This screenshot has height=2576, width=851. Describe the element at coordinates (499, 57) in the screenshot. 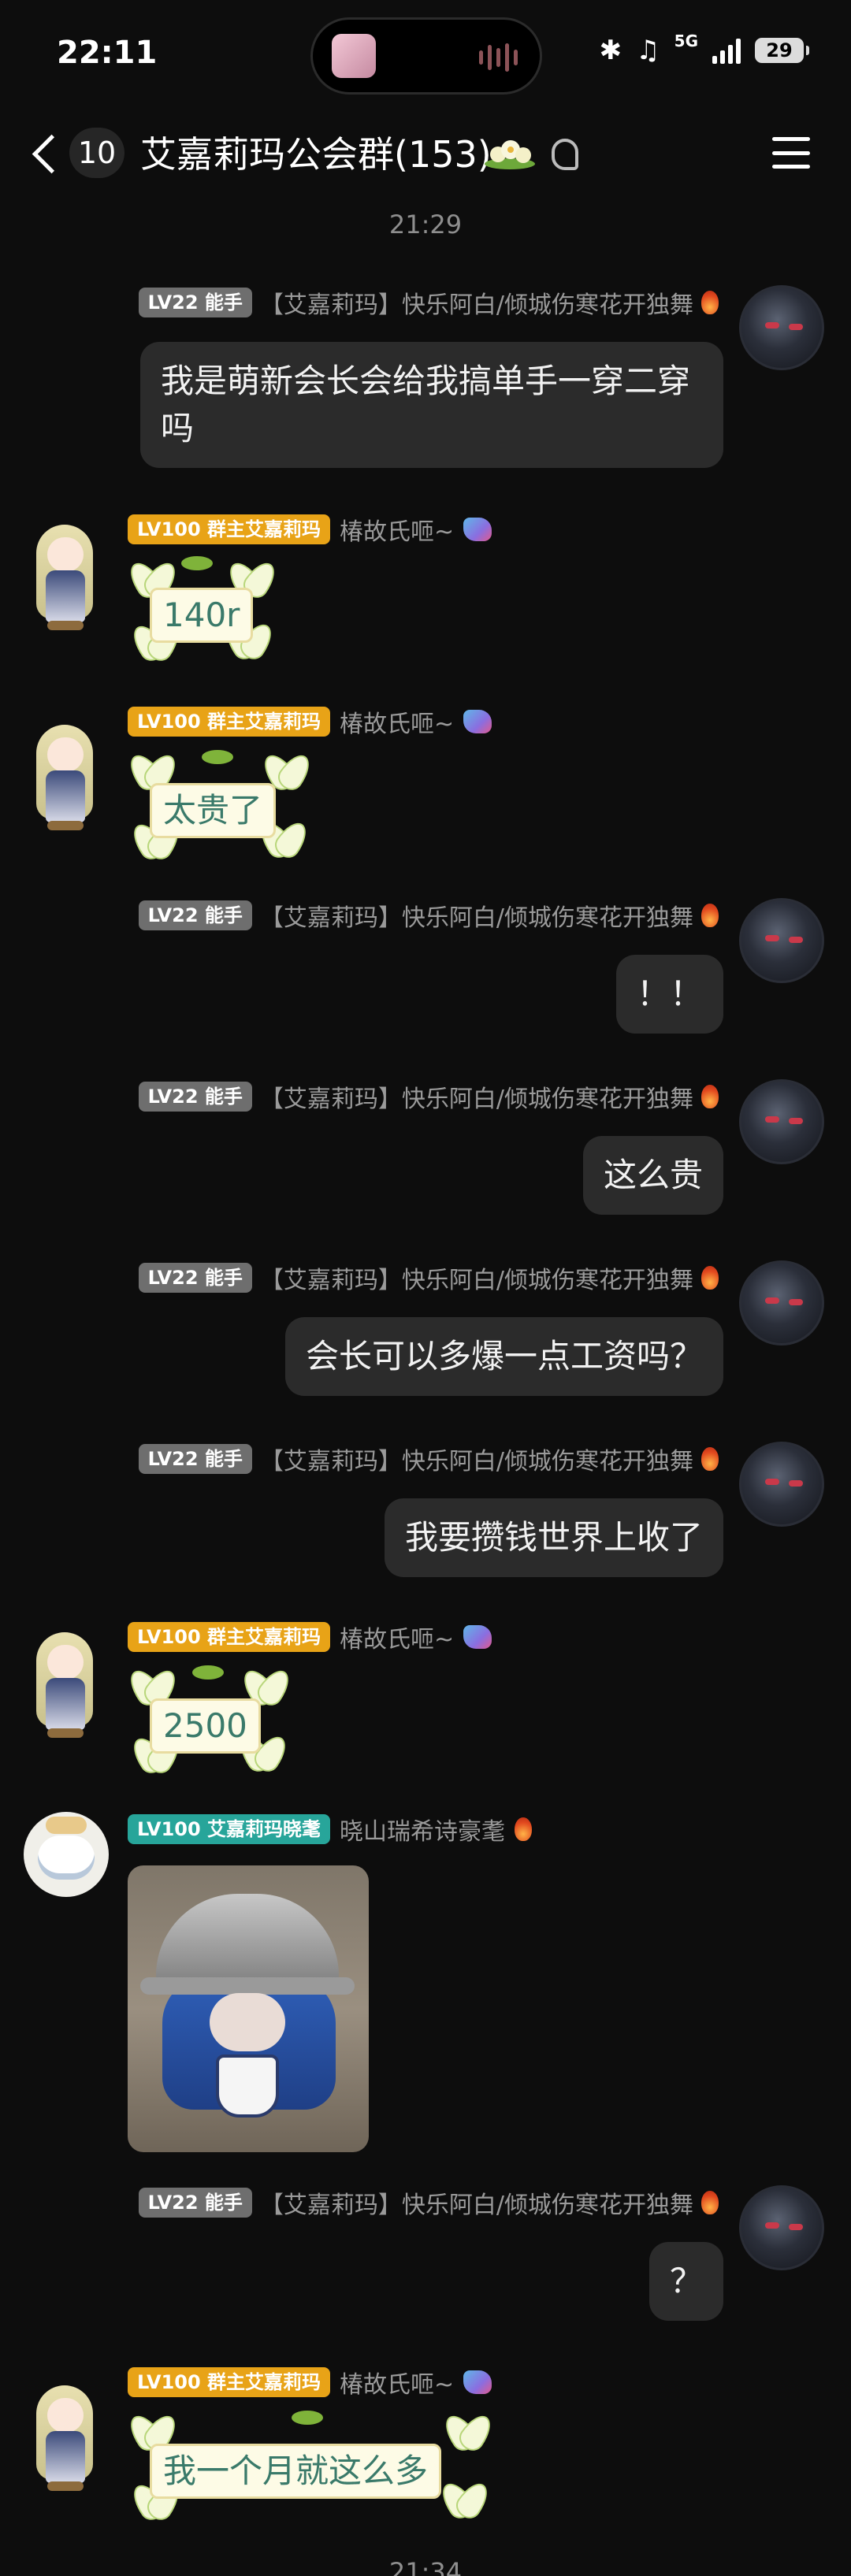

I see `audio-wave-icon` at that location.